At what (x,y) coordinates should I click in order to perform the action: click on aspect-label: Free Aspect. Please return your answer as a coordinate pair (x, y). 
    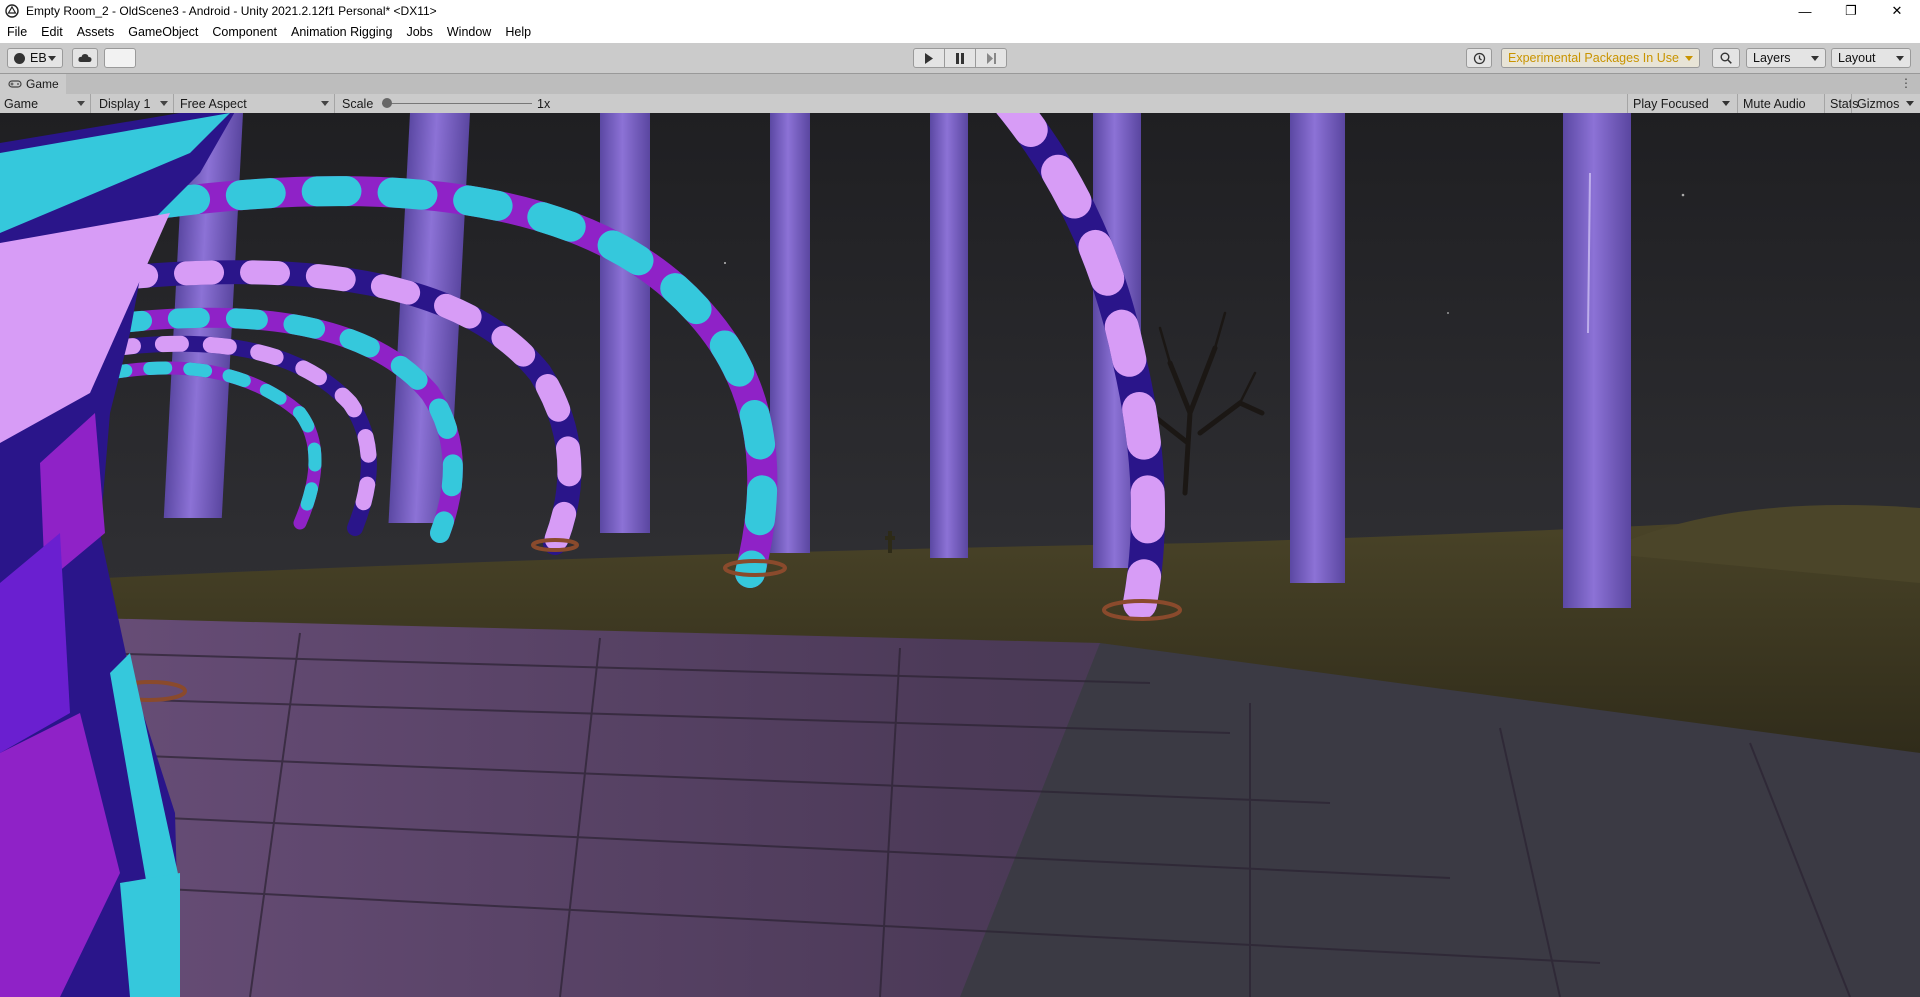
    Looking at the image, I should click on (213, 103).